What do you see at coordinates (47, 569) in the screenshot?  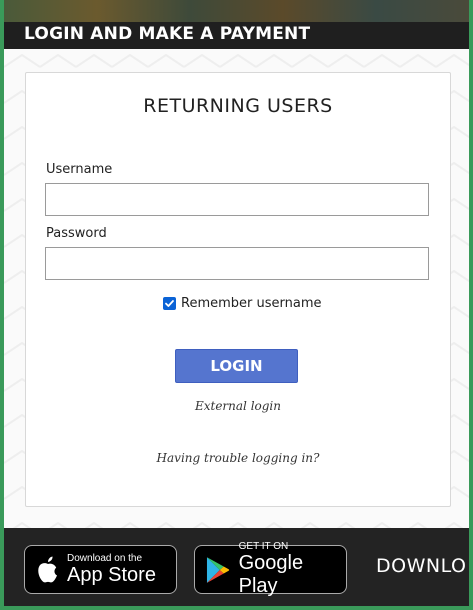 I see `apple-icon` at bounding box center [47, 569].